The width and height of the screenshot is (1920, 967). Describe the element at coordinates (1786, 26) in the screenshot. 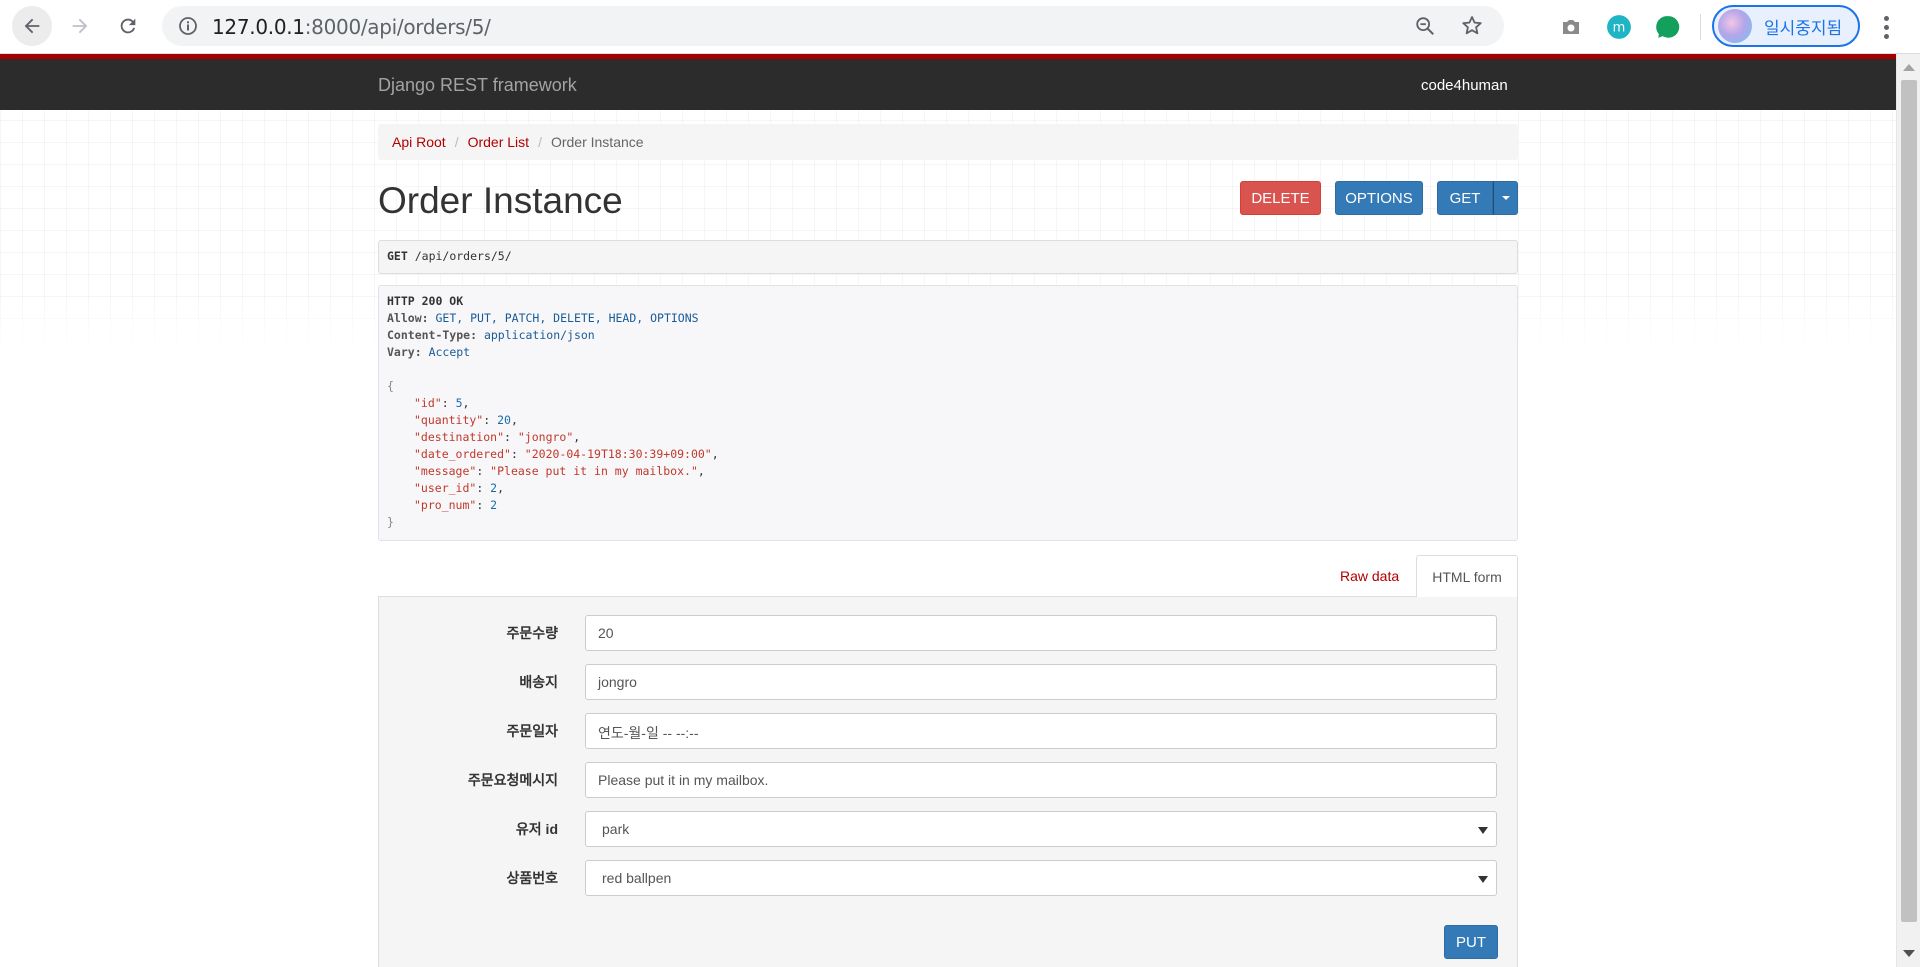

I see `profile-button: 일시중지됨` at that location.